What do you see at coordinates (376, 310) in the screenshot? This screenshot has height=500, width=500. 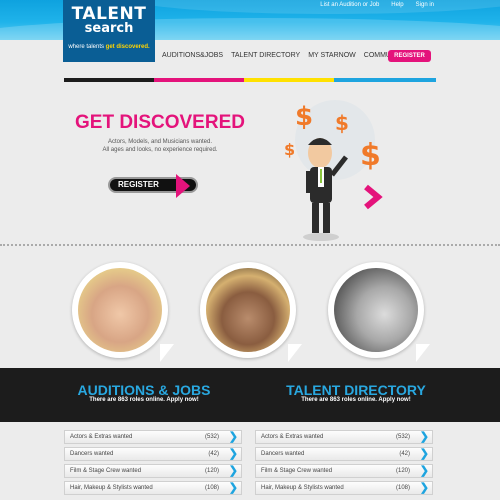 I see `bw-woman-portrait` at bounding box center [376, 310].